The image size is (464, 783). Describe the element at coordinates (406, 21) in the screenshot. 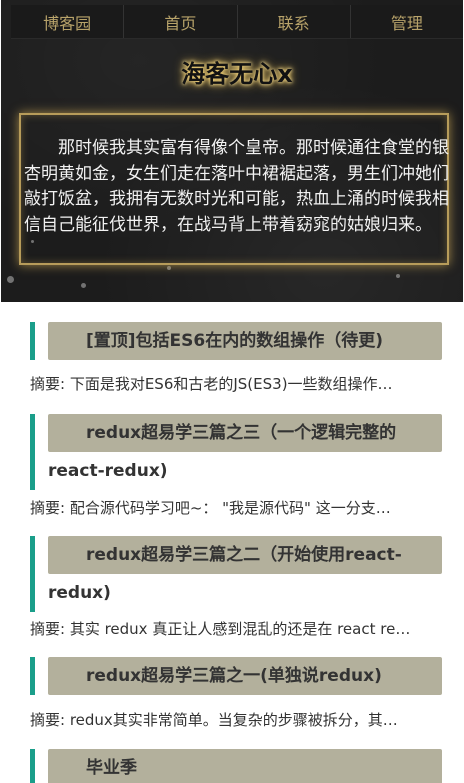

I see `nav-item-admin: 管理` at that location.